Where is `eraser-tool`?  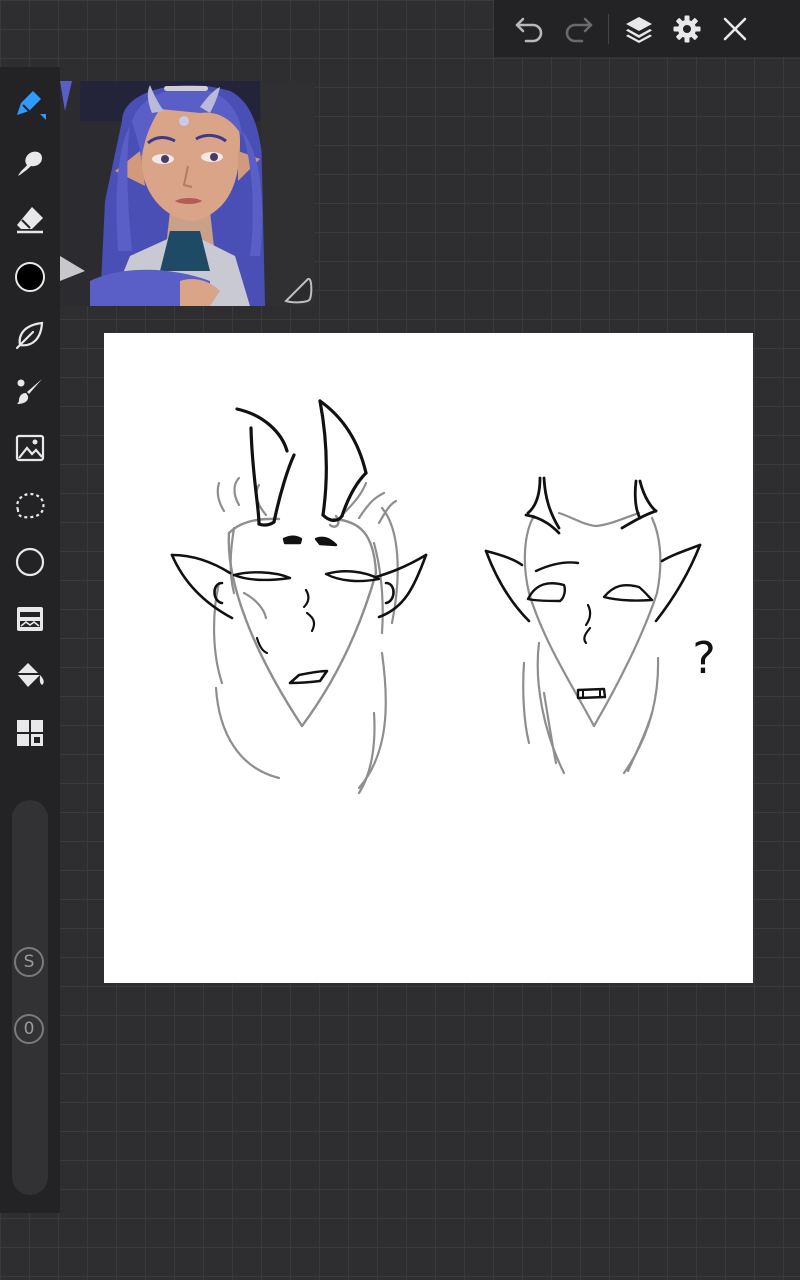
eraser-tool is located at coordinates (30, 219).